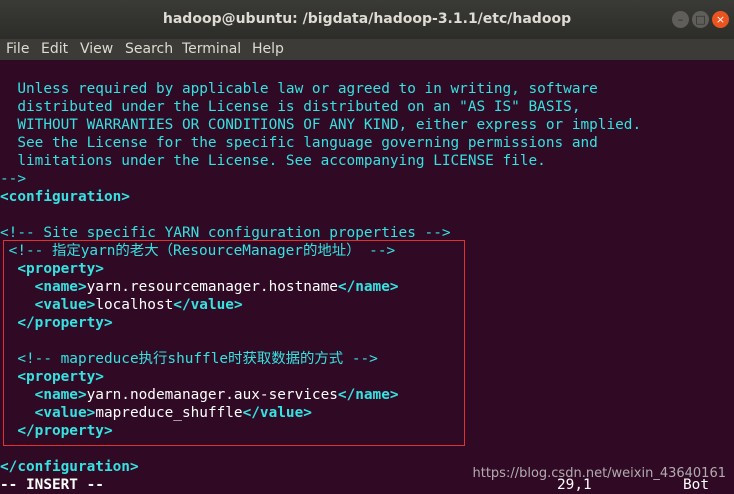 This screenshot has width=734, height=494. I want to click on scroll-position: Bot, so click(696, 485).